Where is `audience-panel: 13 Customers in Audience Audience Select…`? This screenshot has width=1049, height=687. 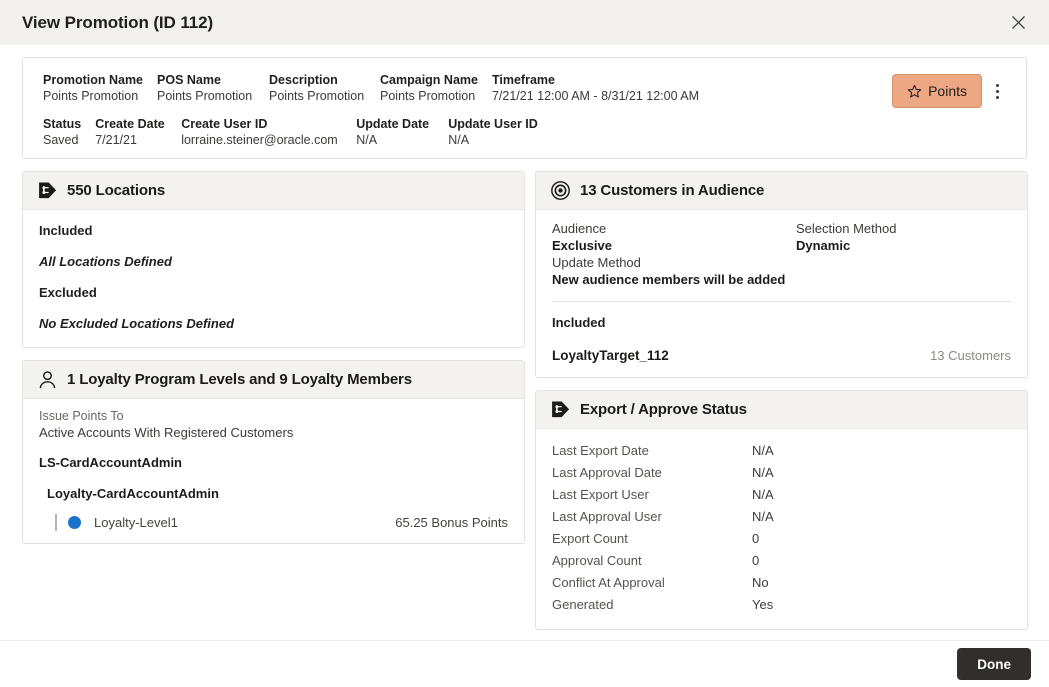
audience-panel: 13 Customers in Audience Audience Select… is located at coordinates (781, 274).